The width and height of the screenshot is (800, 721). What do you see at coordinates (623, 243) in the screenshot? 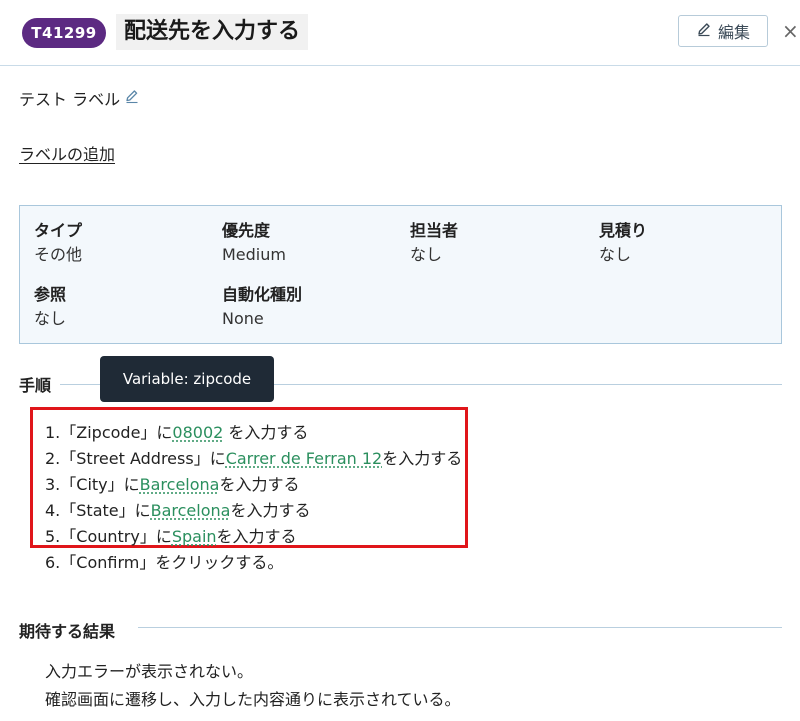
I see `info-estimate: 見積り なし` at bounding box center [623, 243].